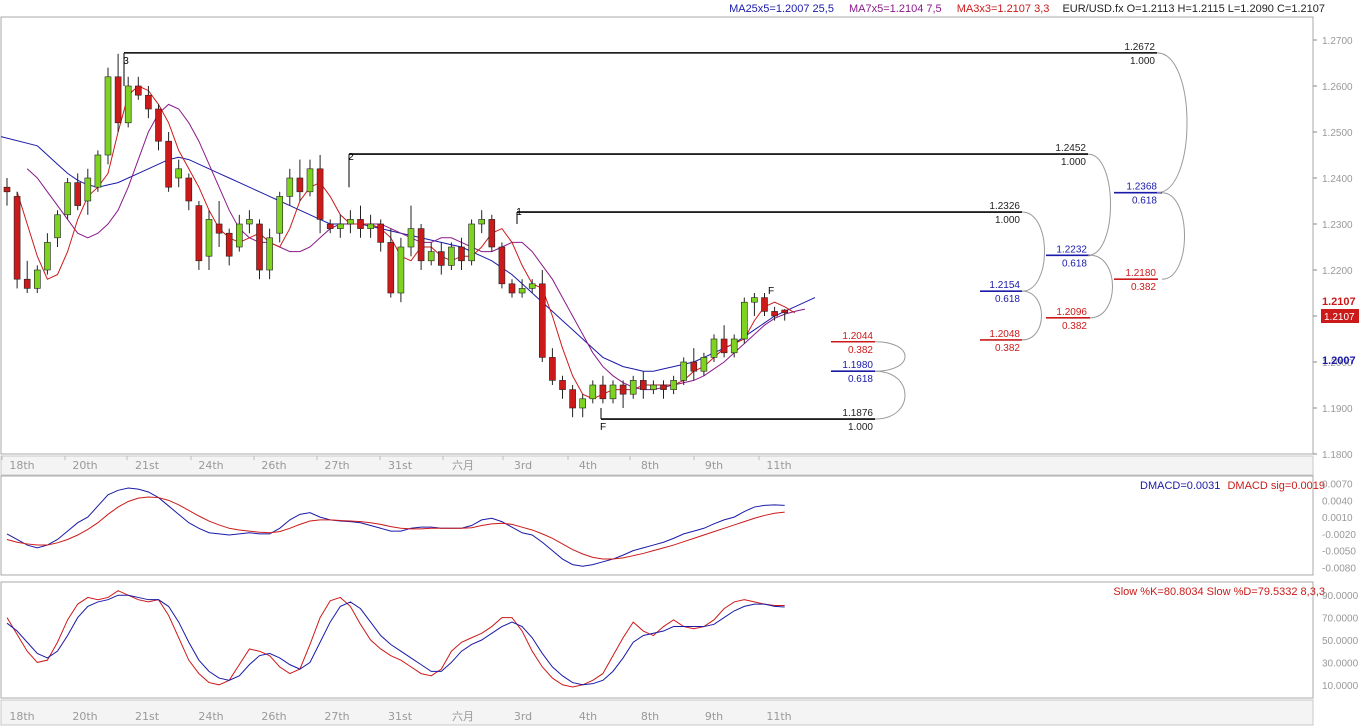  What do you see at coordinates (1337, 409) in the screenshot?
I see `price-tick-label: 1.1900` at bounding box center [1337, 409].